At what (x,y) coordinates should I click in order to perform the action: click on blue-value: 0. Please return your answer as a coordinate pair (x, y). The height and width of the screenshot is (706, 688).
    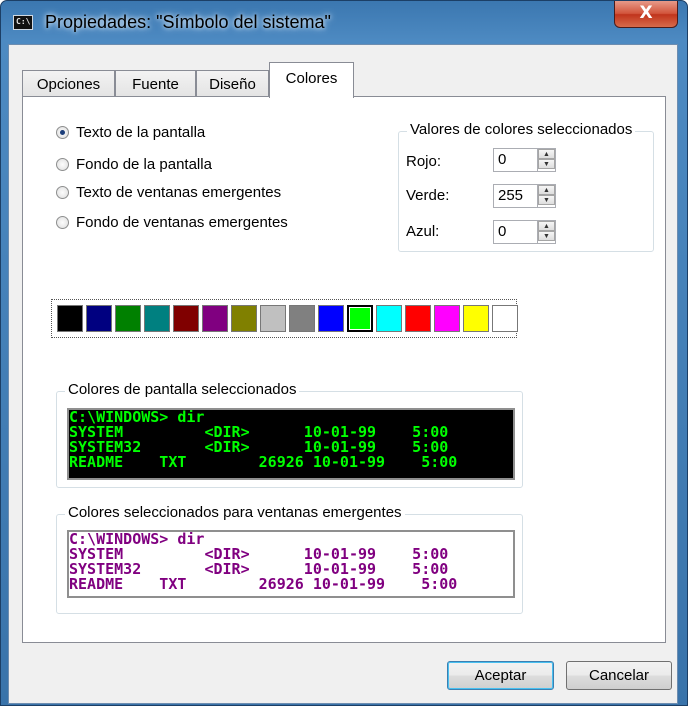
    Looking at the image, I should click on (502, 231).